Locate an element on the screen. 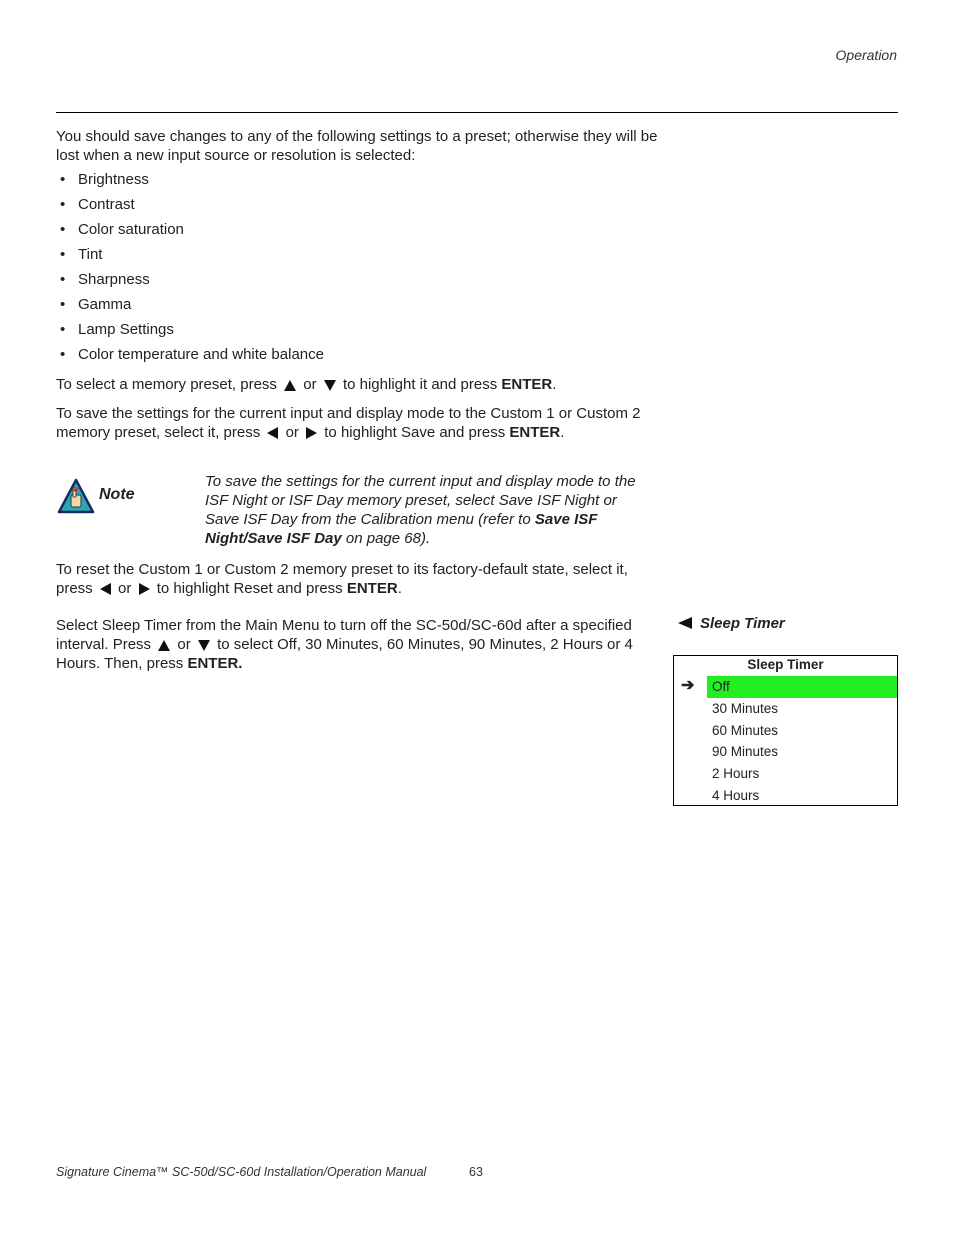 The width and height of the screenshot is (954, 1235). page-number: 63 is located at coordinates (476, 1172).